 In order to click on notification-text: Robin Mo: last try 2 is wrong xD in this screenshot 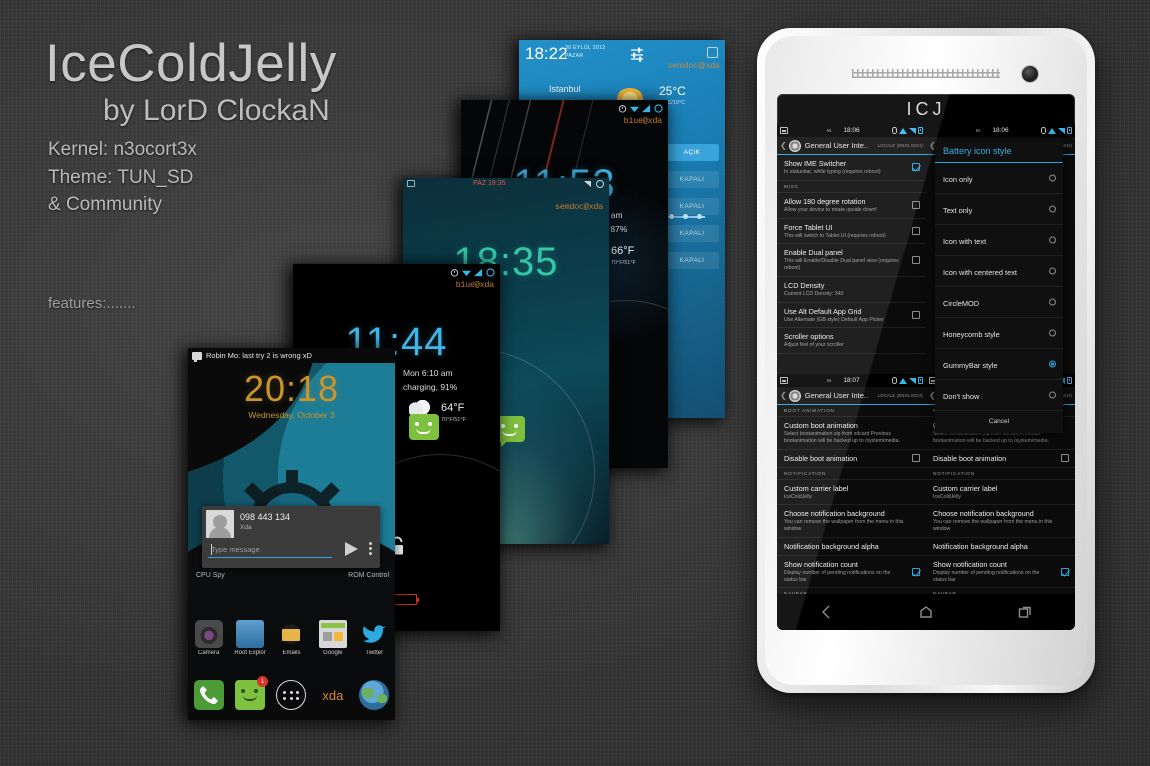, I will do `click(259, 355)`.